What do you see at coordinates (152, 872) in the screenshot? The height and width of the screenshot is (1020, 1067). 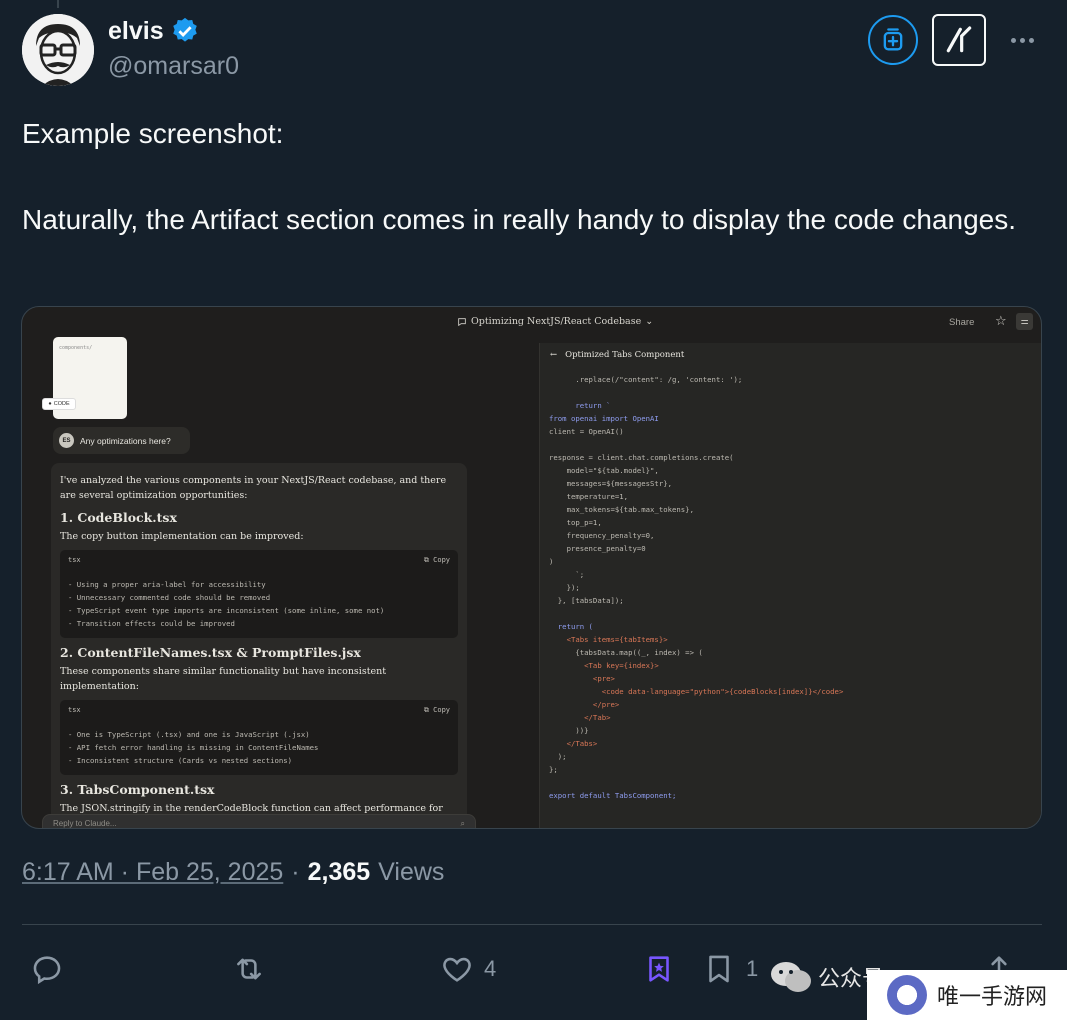 I see `timestamp-link: 6:17 AM · Feb 25, 2025` at bounding box center [152, 872].